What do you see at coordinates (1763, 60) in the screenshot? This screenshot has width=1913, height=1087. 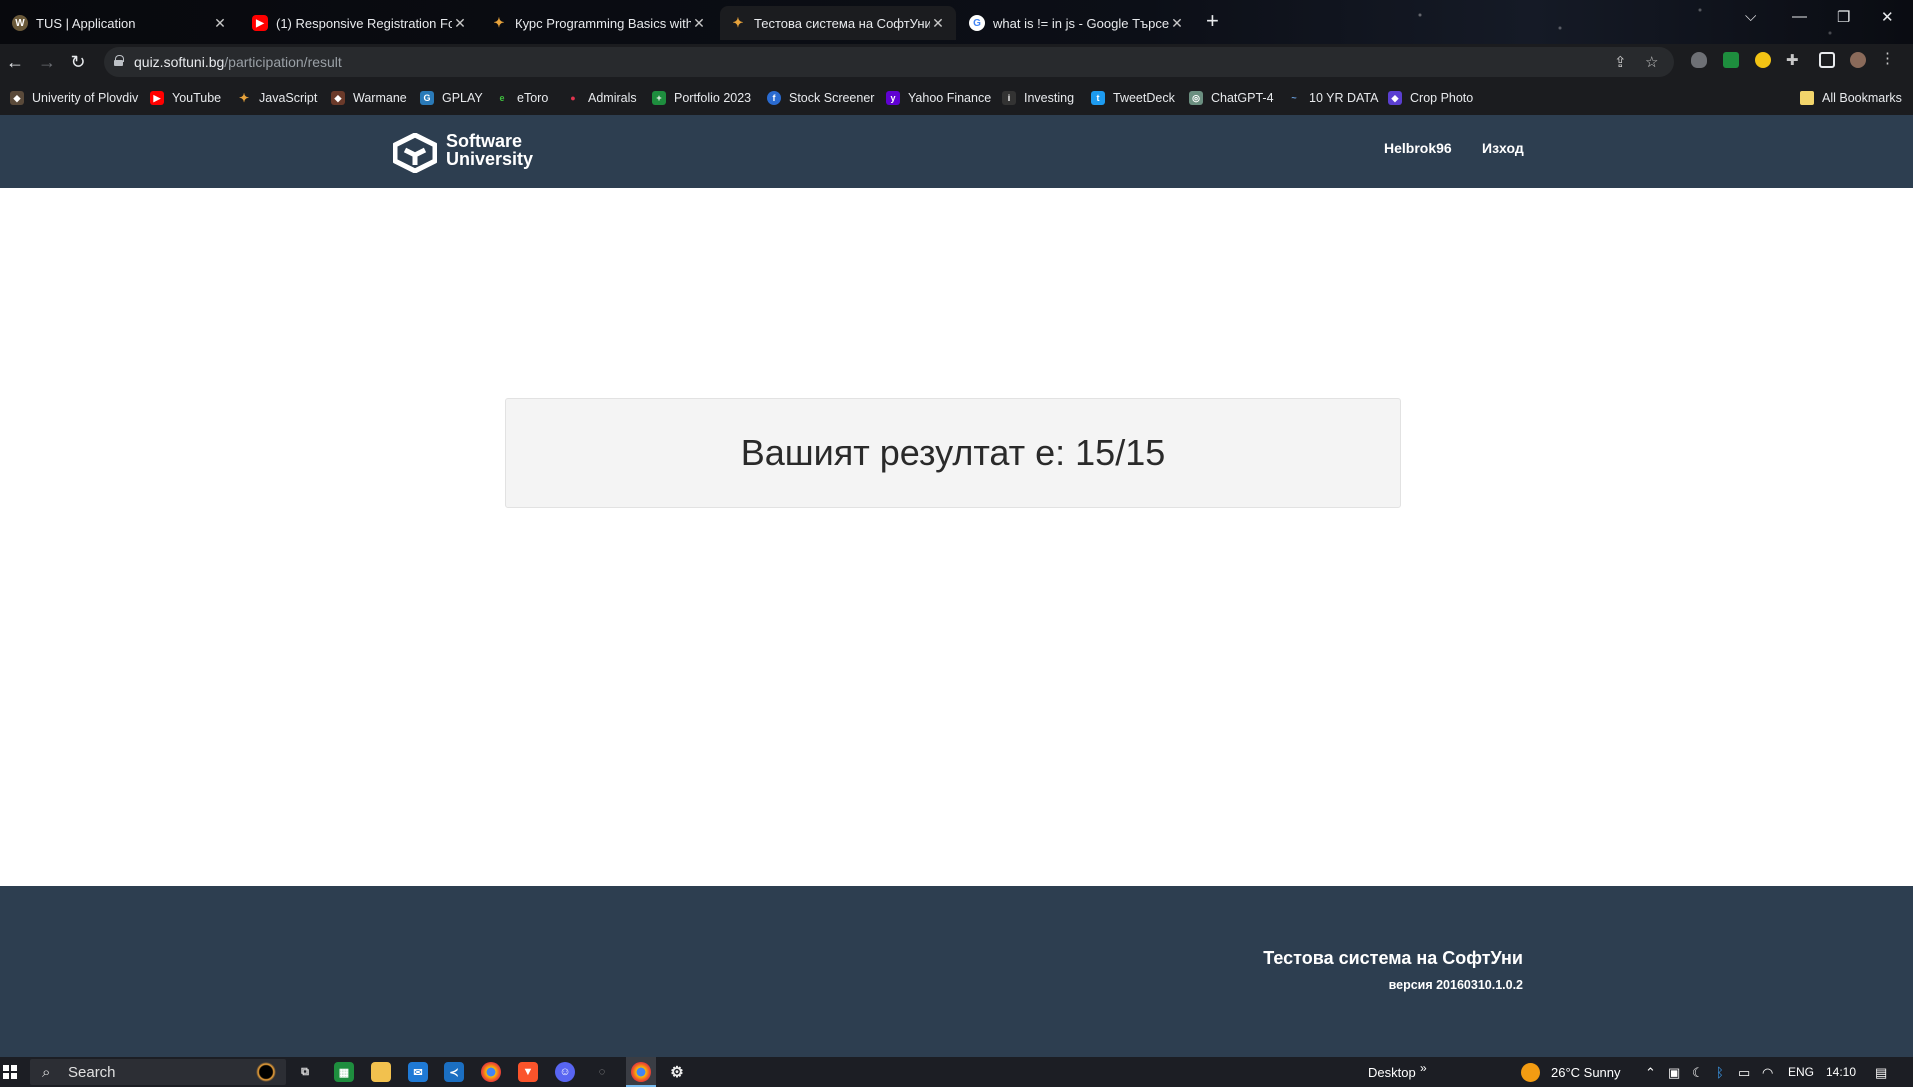 I see `coin-extension-icon` at bounding box center [1763, 60].